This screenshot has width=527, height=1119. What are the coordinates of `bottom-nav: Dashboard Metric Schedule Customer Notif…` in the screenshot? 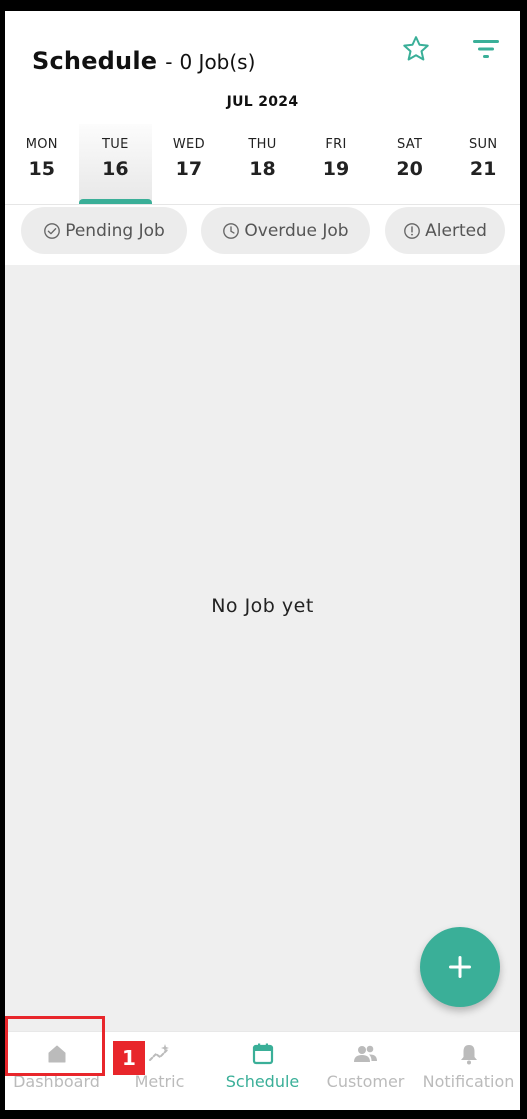 It's located at (262, 1070).